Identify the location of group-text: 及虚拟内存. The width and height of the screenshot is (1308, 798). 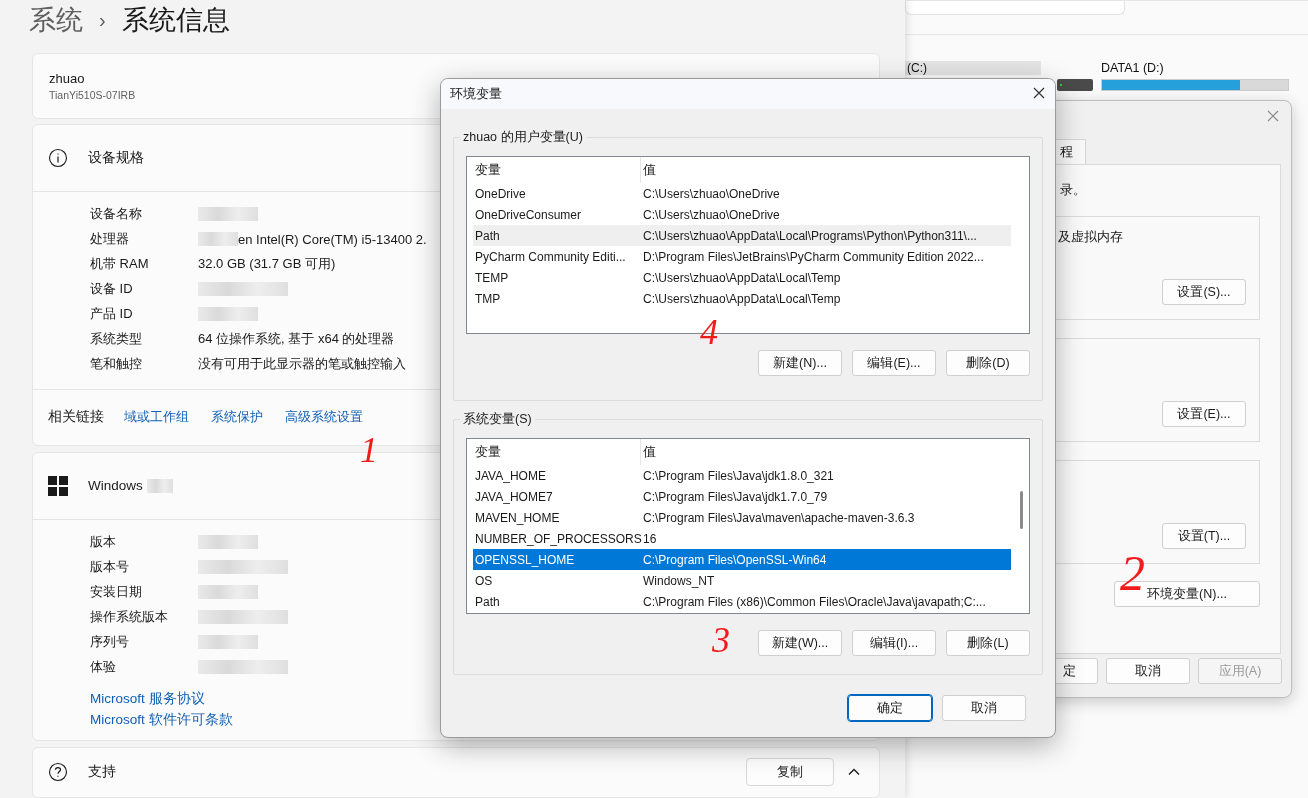
(1090, 237).